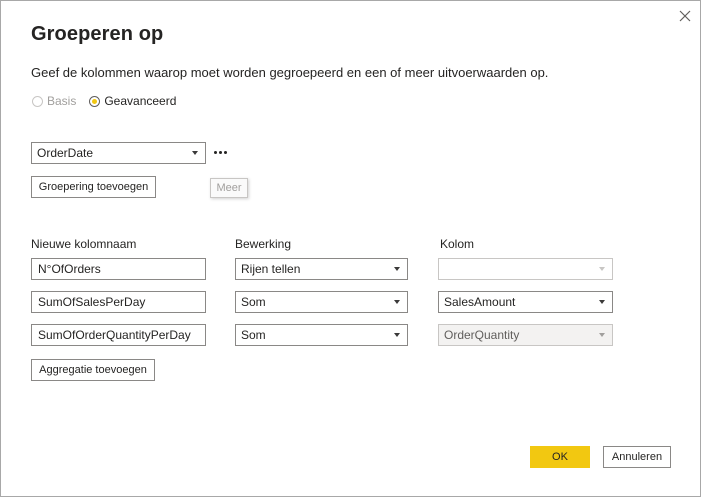 The image size is (701, 497). I want to click on radio-advanced-label: Geavanceerd, so click(140, 101).